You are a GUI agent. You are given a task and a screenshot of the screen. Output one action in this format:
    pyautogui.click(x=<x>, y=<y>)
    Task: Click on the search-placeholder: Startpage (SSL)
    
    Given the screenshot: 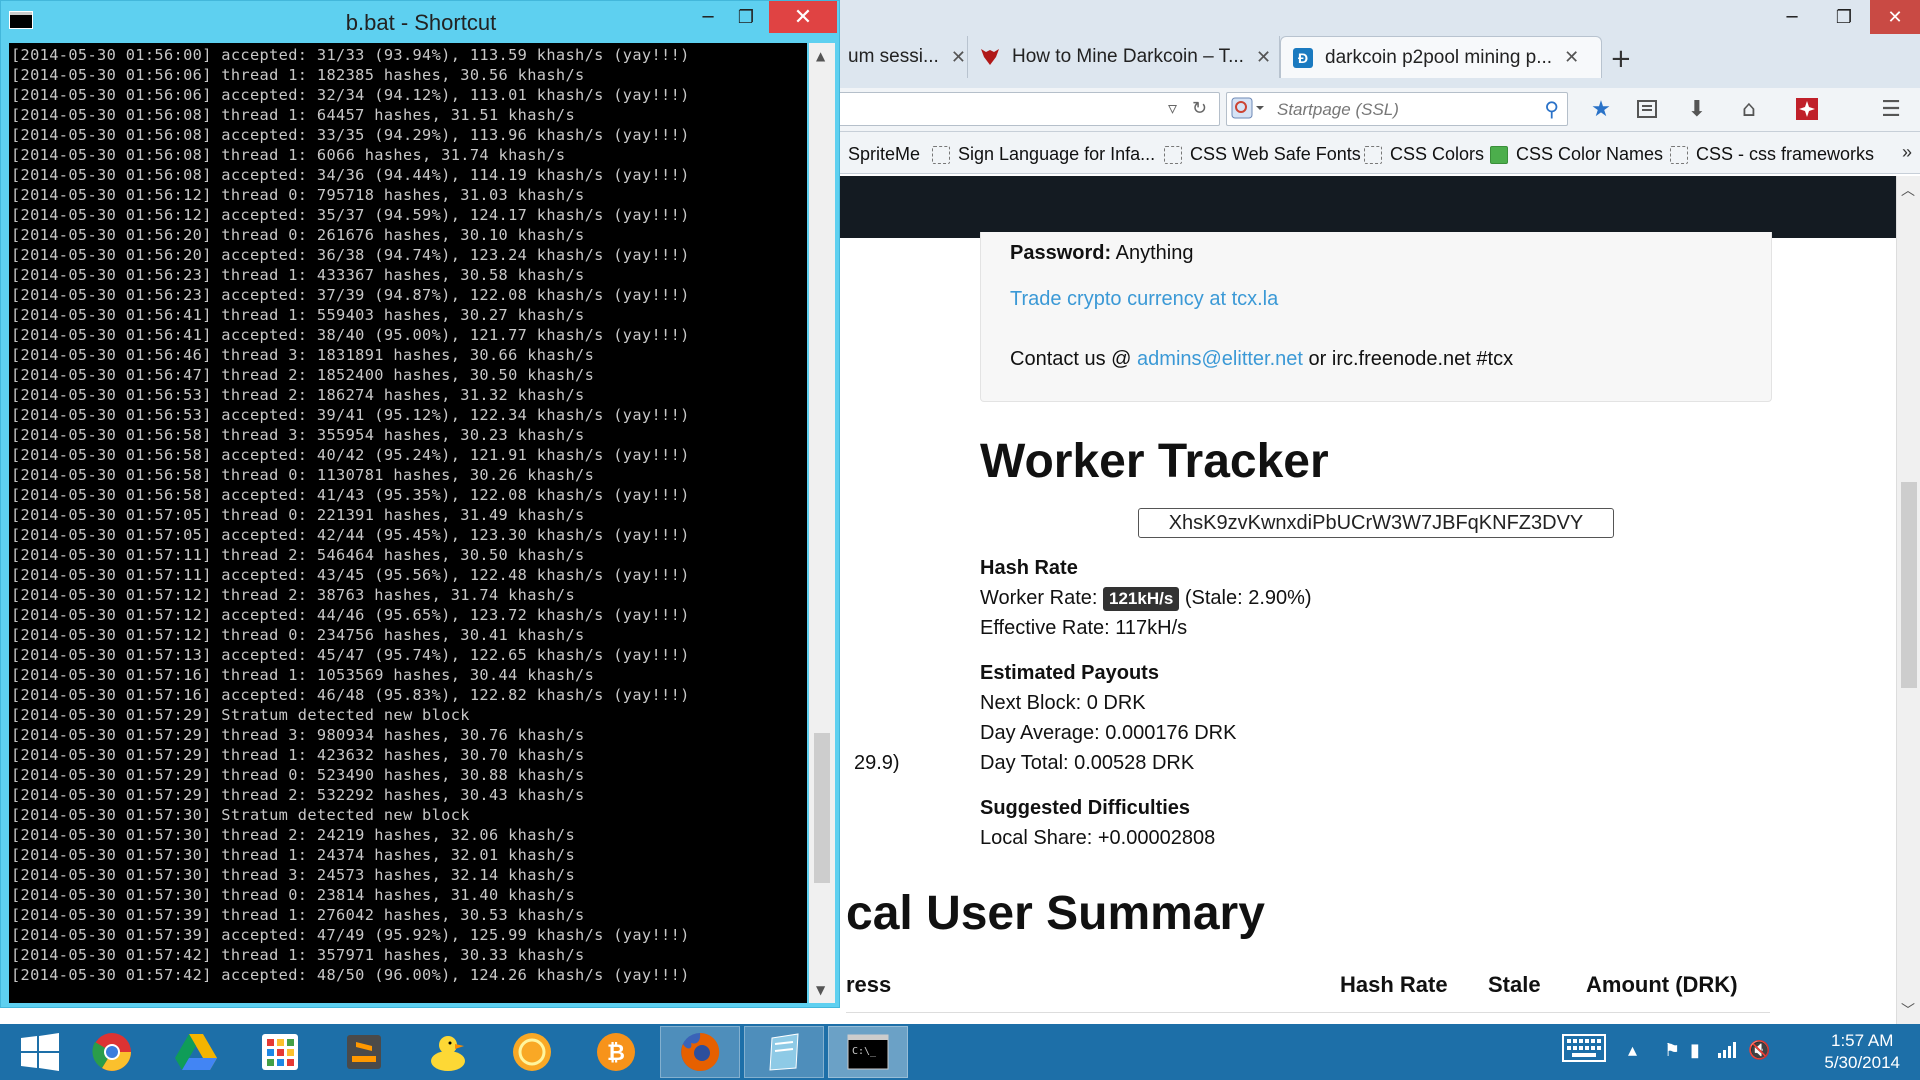 What is the action you would take?
    pyautogui.click(x=1338, y=109)
    